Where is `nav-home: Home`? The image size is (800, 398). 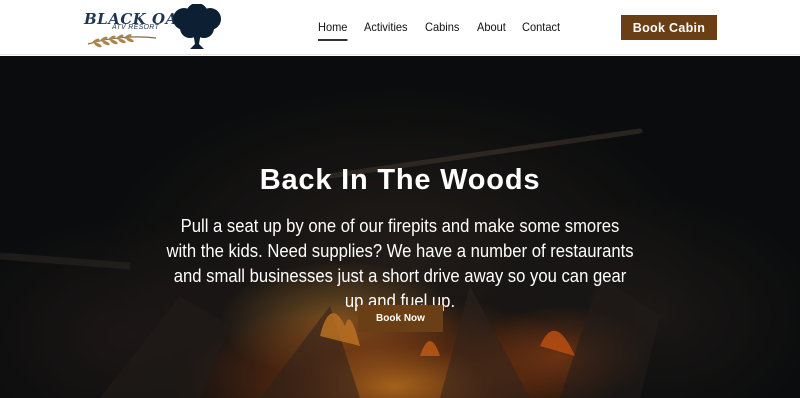
nav-home: Home is located at coordinates (333, 27).